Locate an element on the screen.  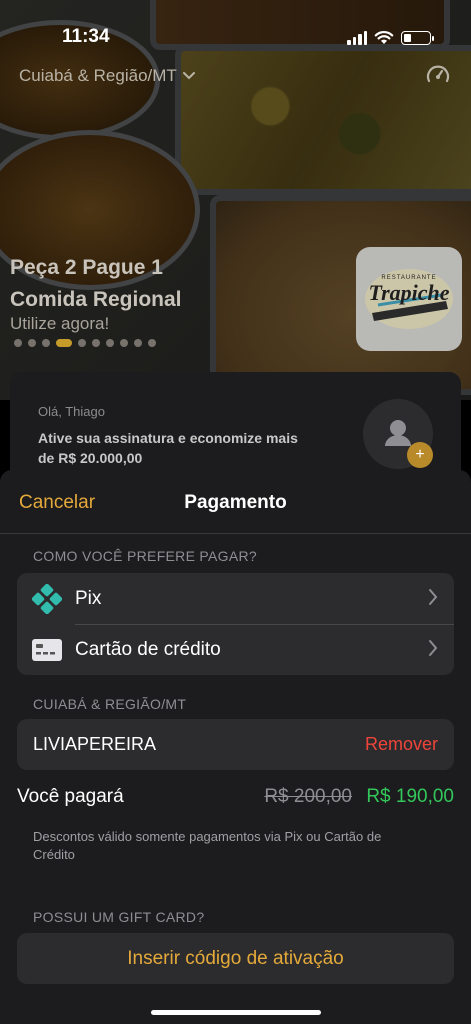
battery-icon is located at coordinates (417, 37).